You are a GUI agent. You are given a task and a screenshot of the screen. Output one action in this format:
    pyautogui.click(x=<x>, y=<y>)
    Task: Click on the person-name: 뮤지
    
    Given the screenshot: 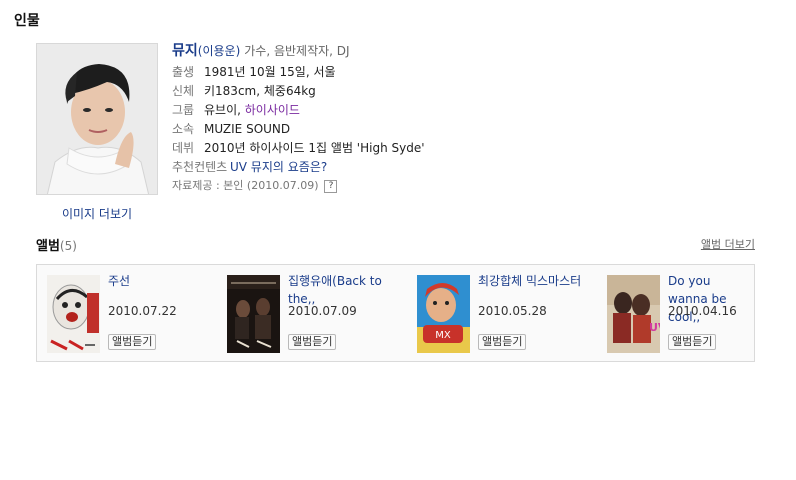 What is the action you would take?
    pyautogui.click(x=185, y=51)
    